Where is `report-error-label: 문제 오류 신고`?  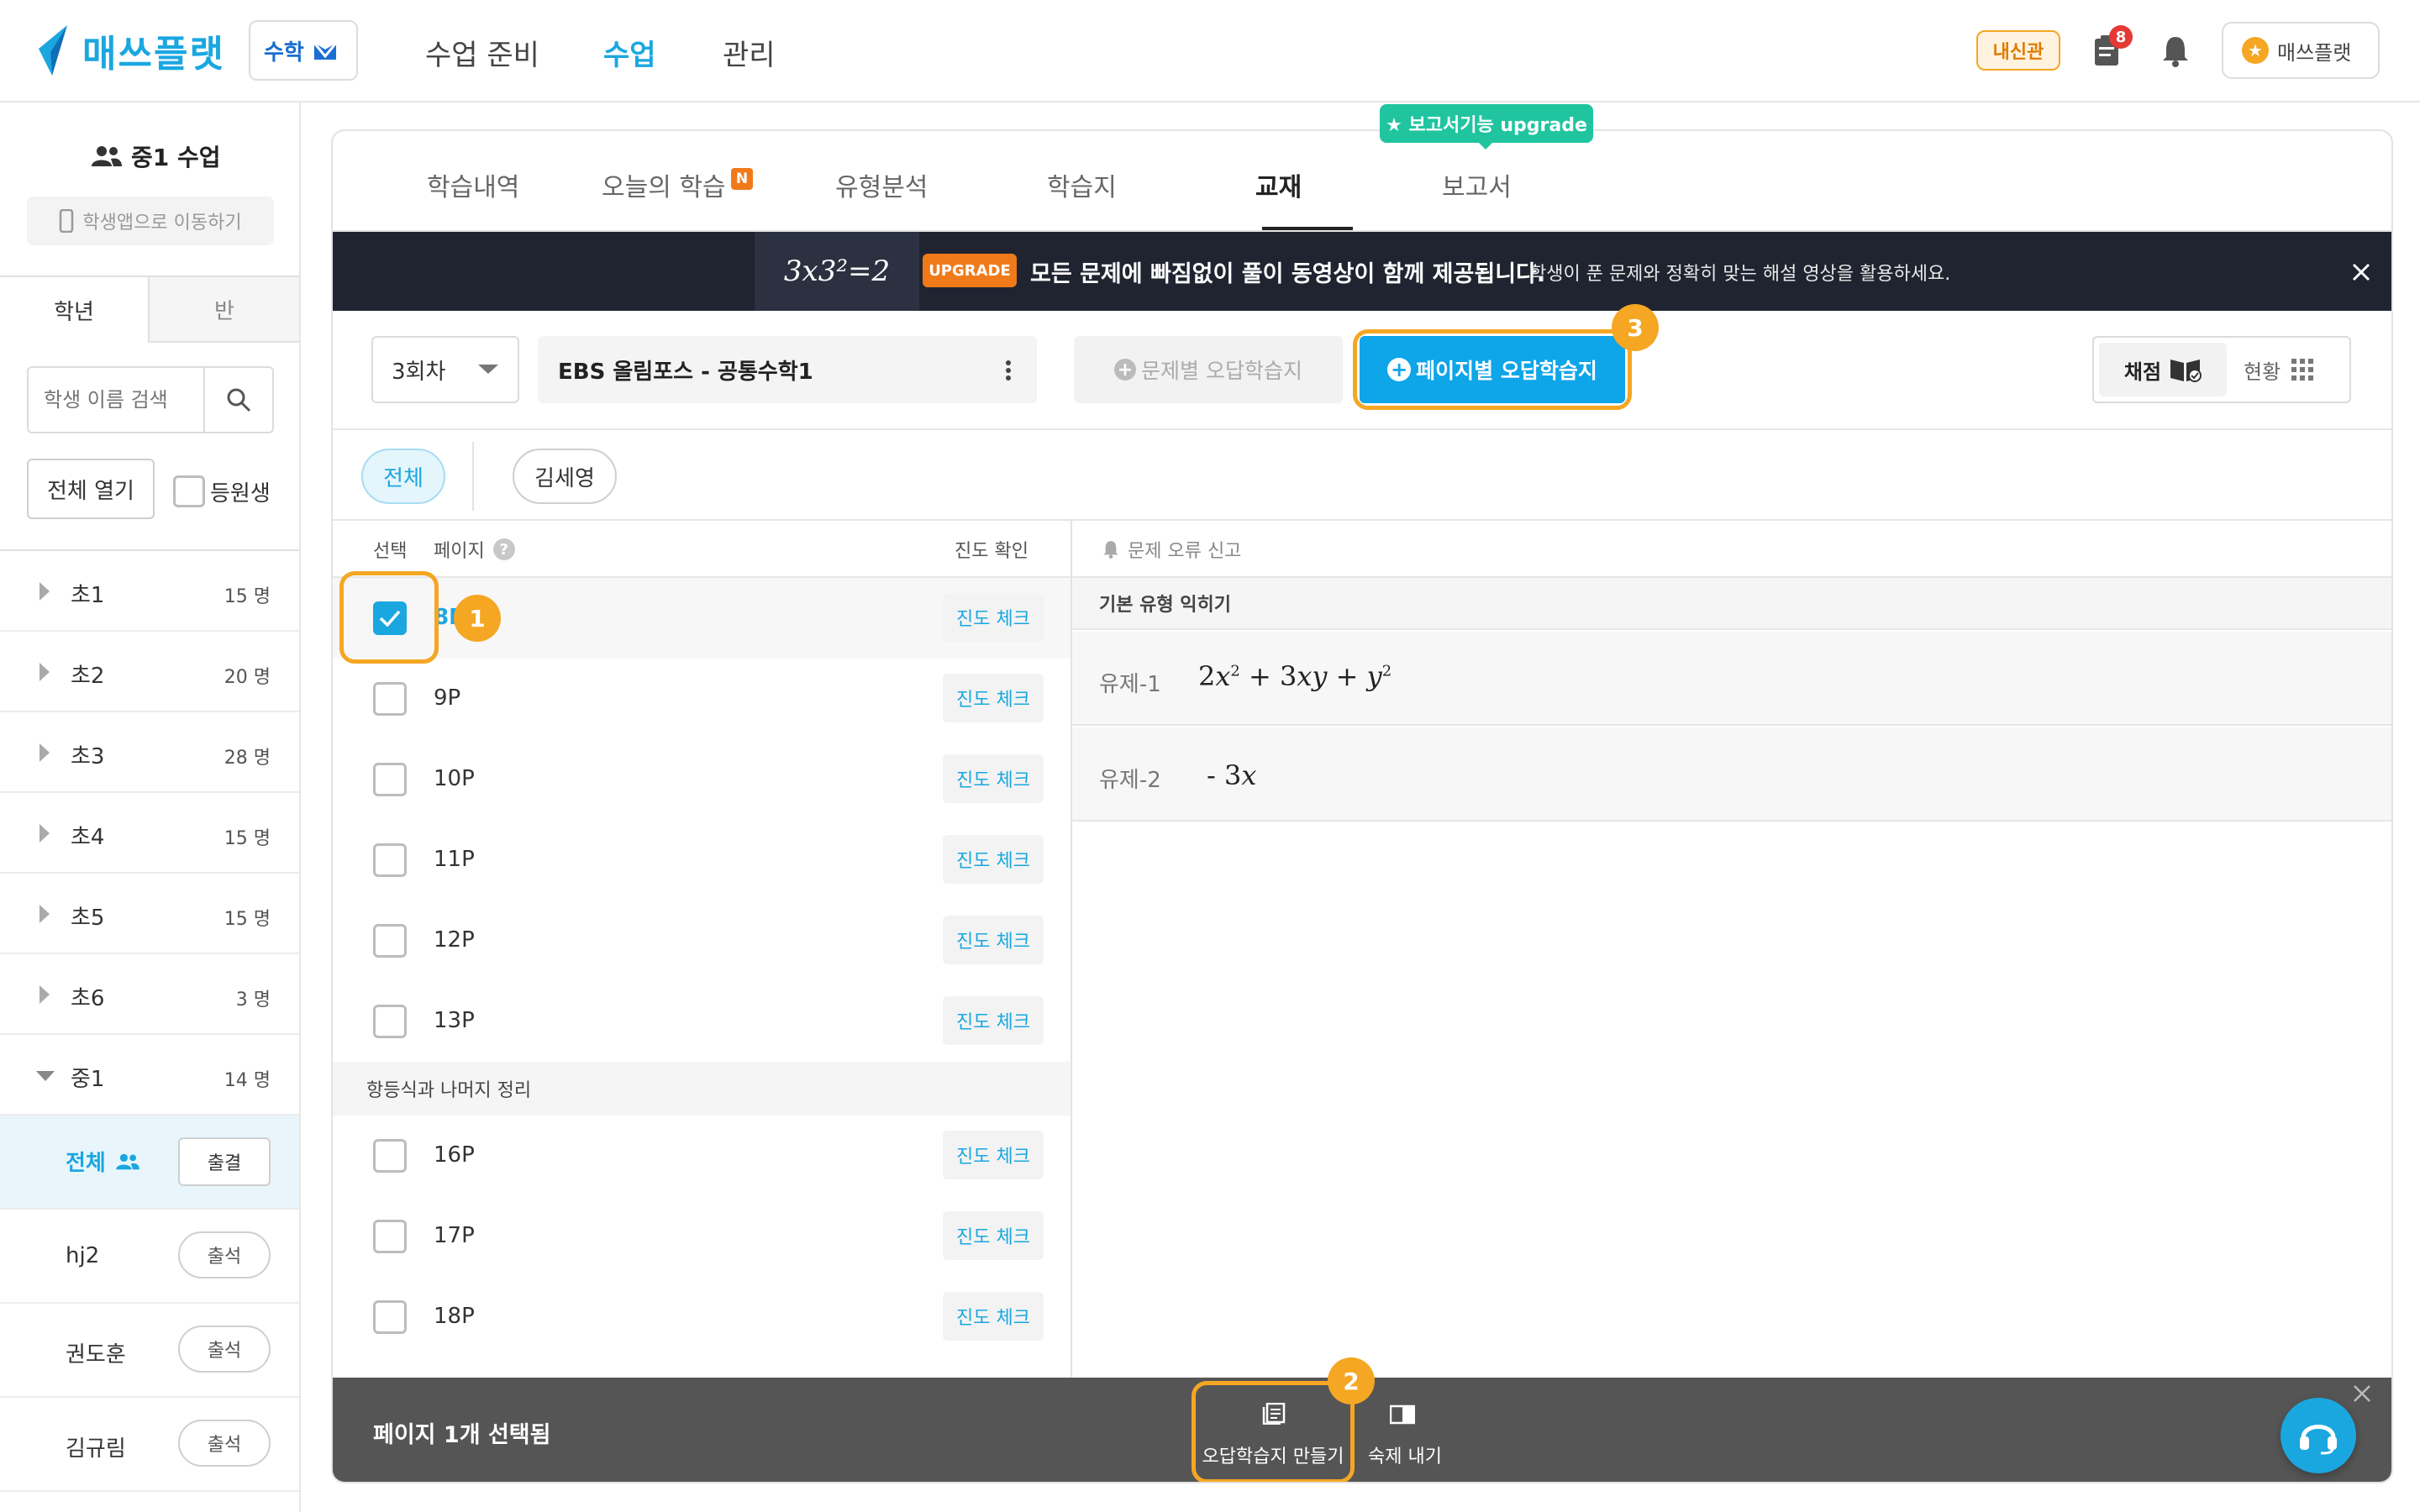 report-error-label: 문제 오류 신고 is located at coordinates (1185, 551).